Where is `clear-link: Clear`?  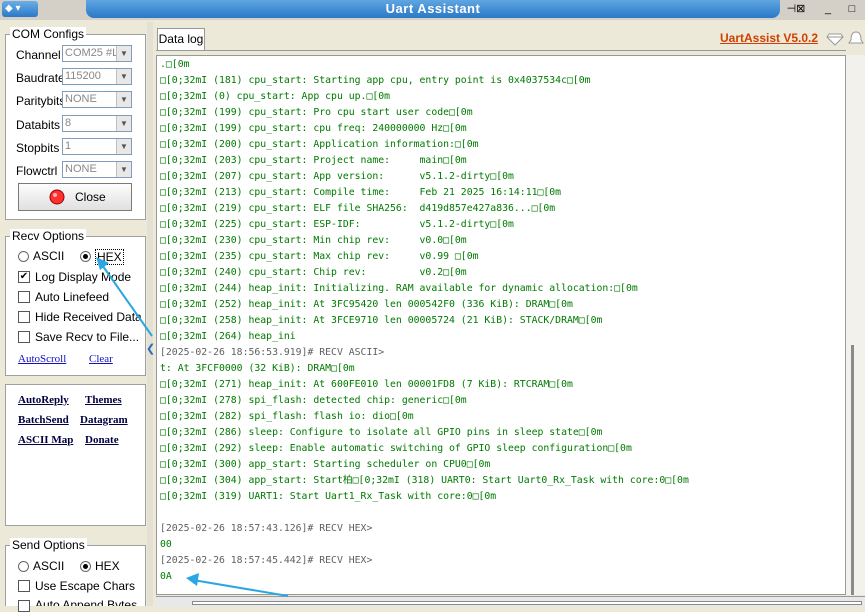
clear-link: Clear is located at coordinates (101, 359).